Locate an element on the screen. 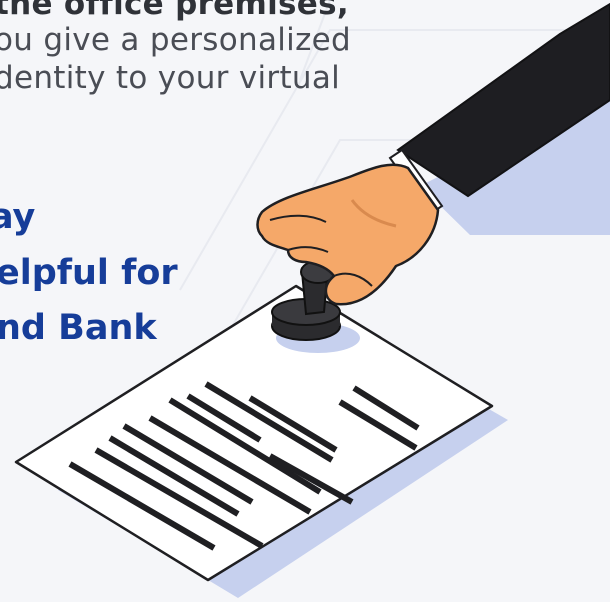 This screenshot has width=610, height=602. hand is located at coordinates (348, 234).